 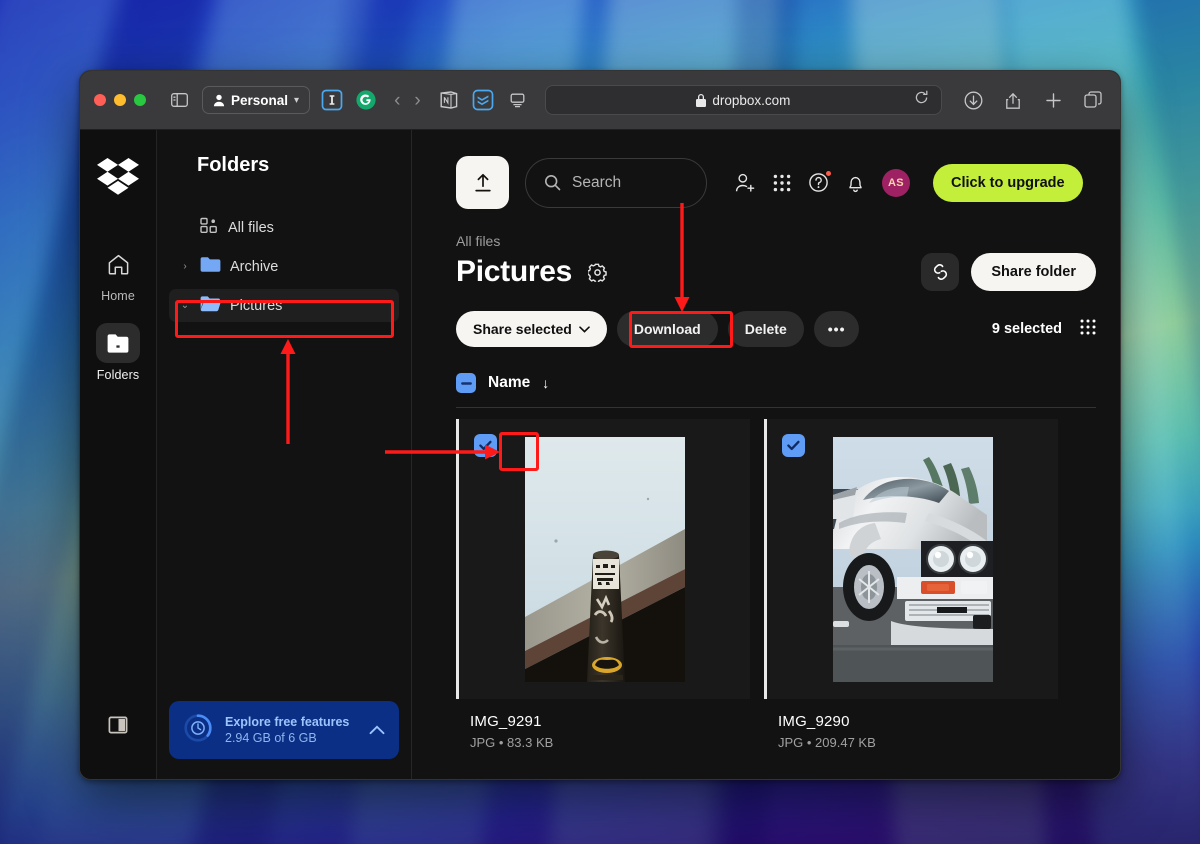 I want to click on chevron-down-icon, so click(x=584, y=329).